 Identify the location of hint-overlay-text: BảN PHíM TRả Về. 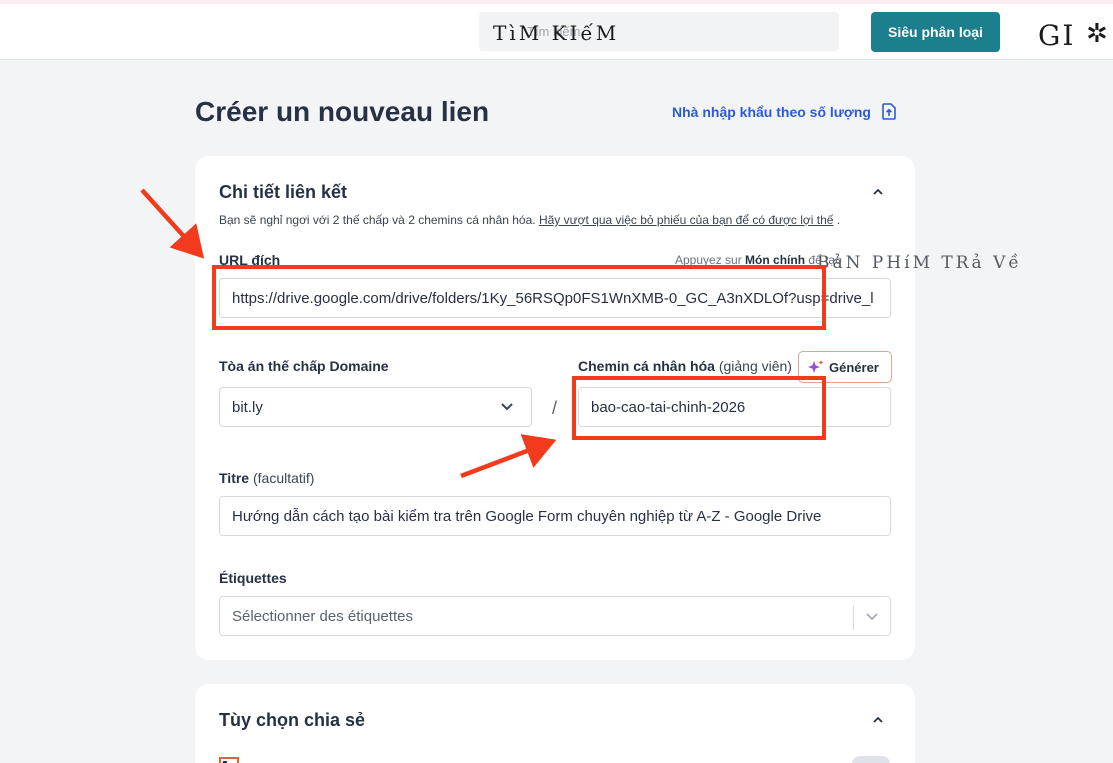
(919, 263).